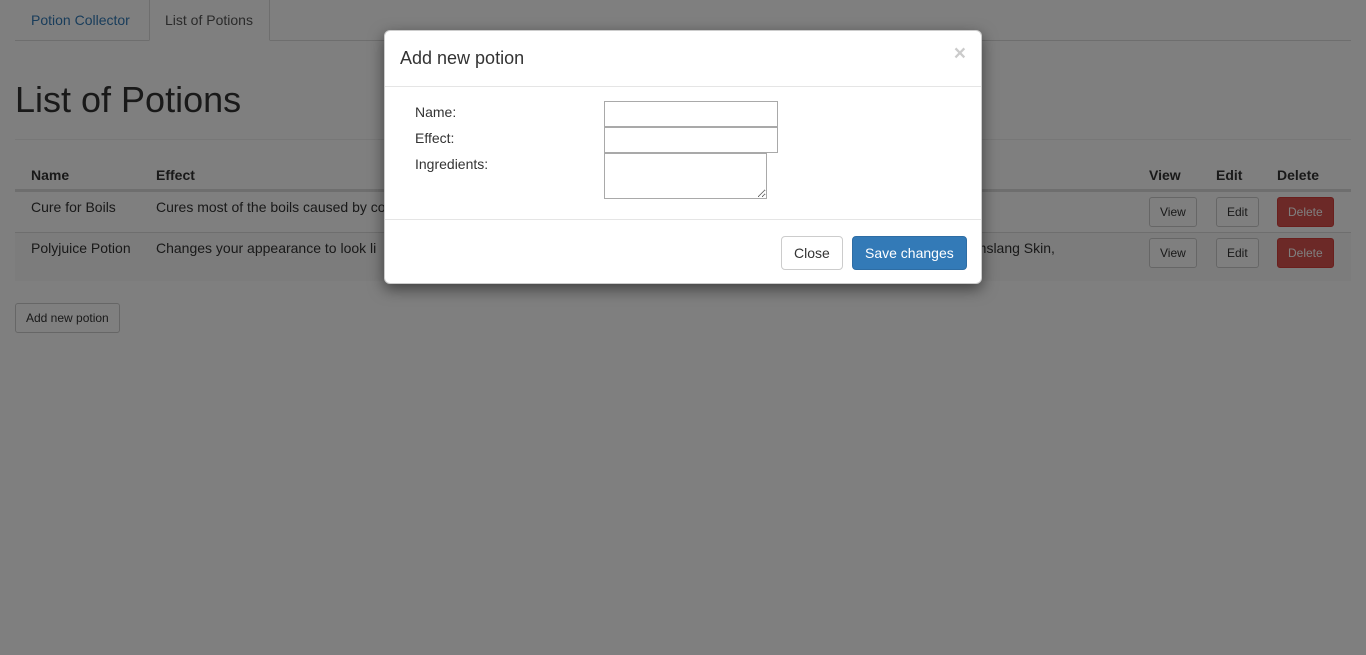 Image resolution: width=1366 pixels, height=655 pixels. Describe the element at coordinates (683, 59) in the screenshot. I see `modal-header: Add new potion ×` at that location.